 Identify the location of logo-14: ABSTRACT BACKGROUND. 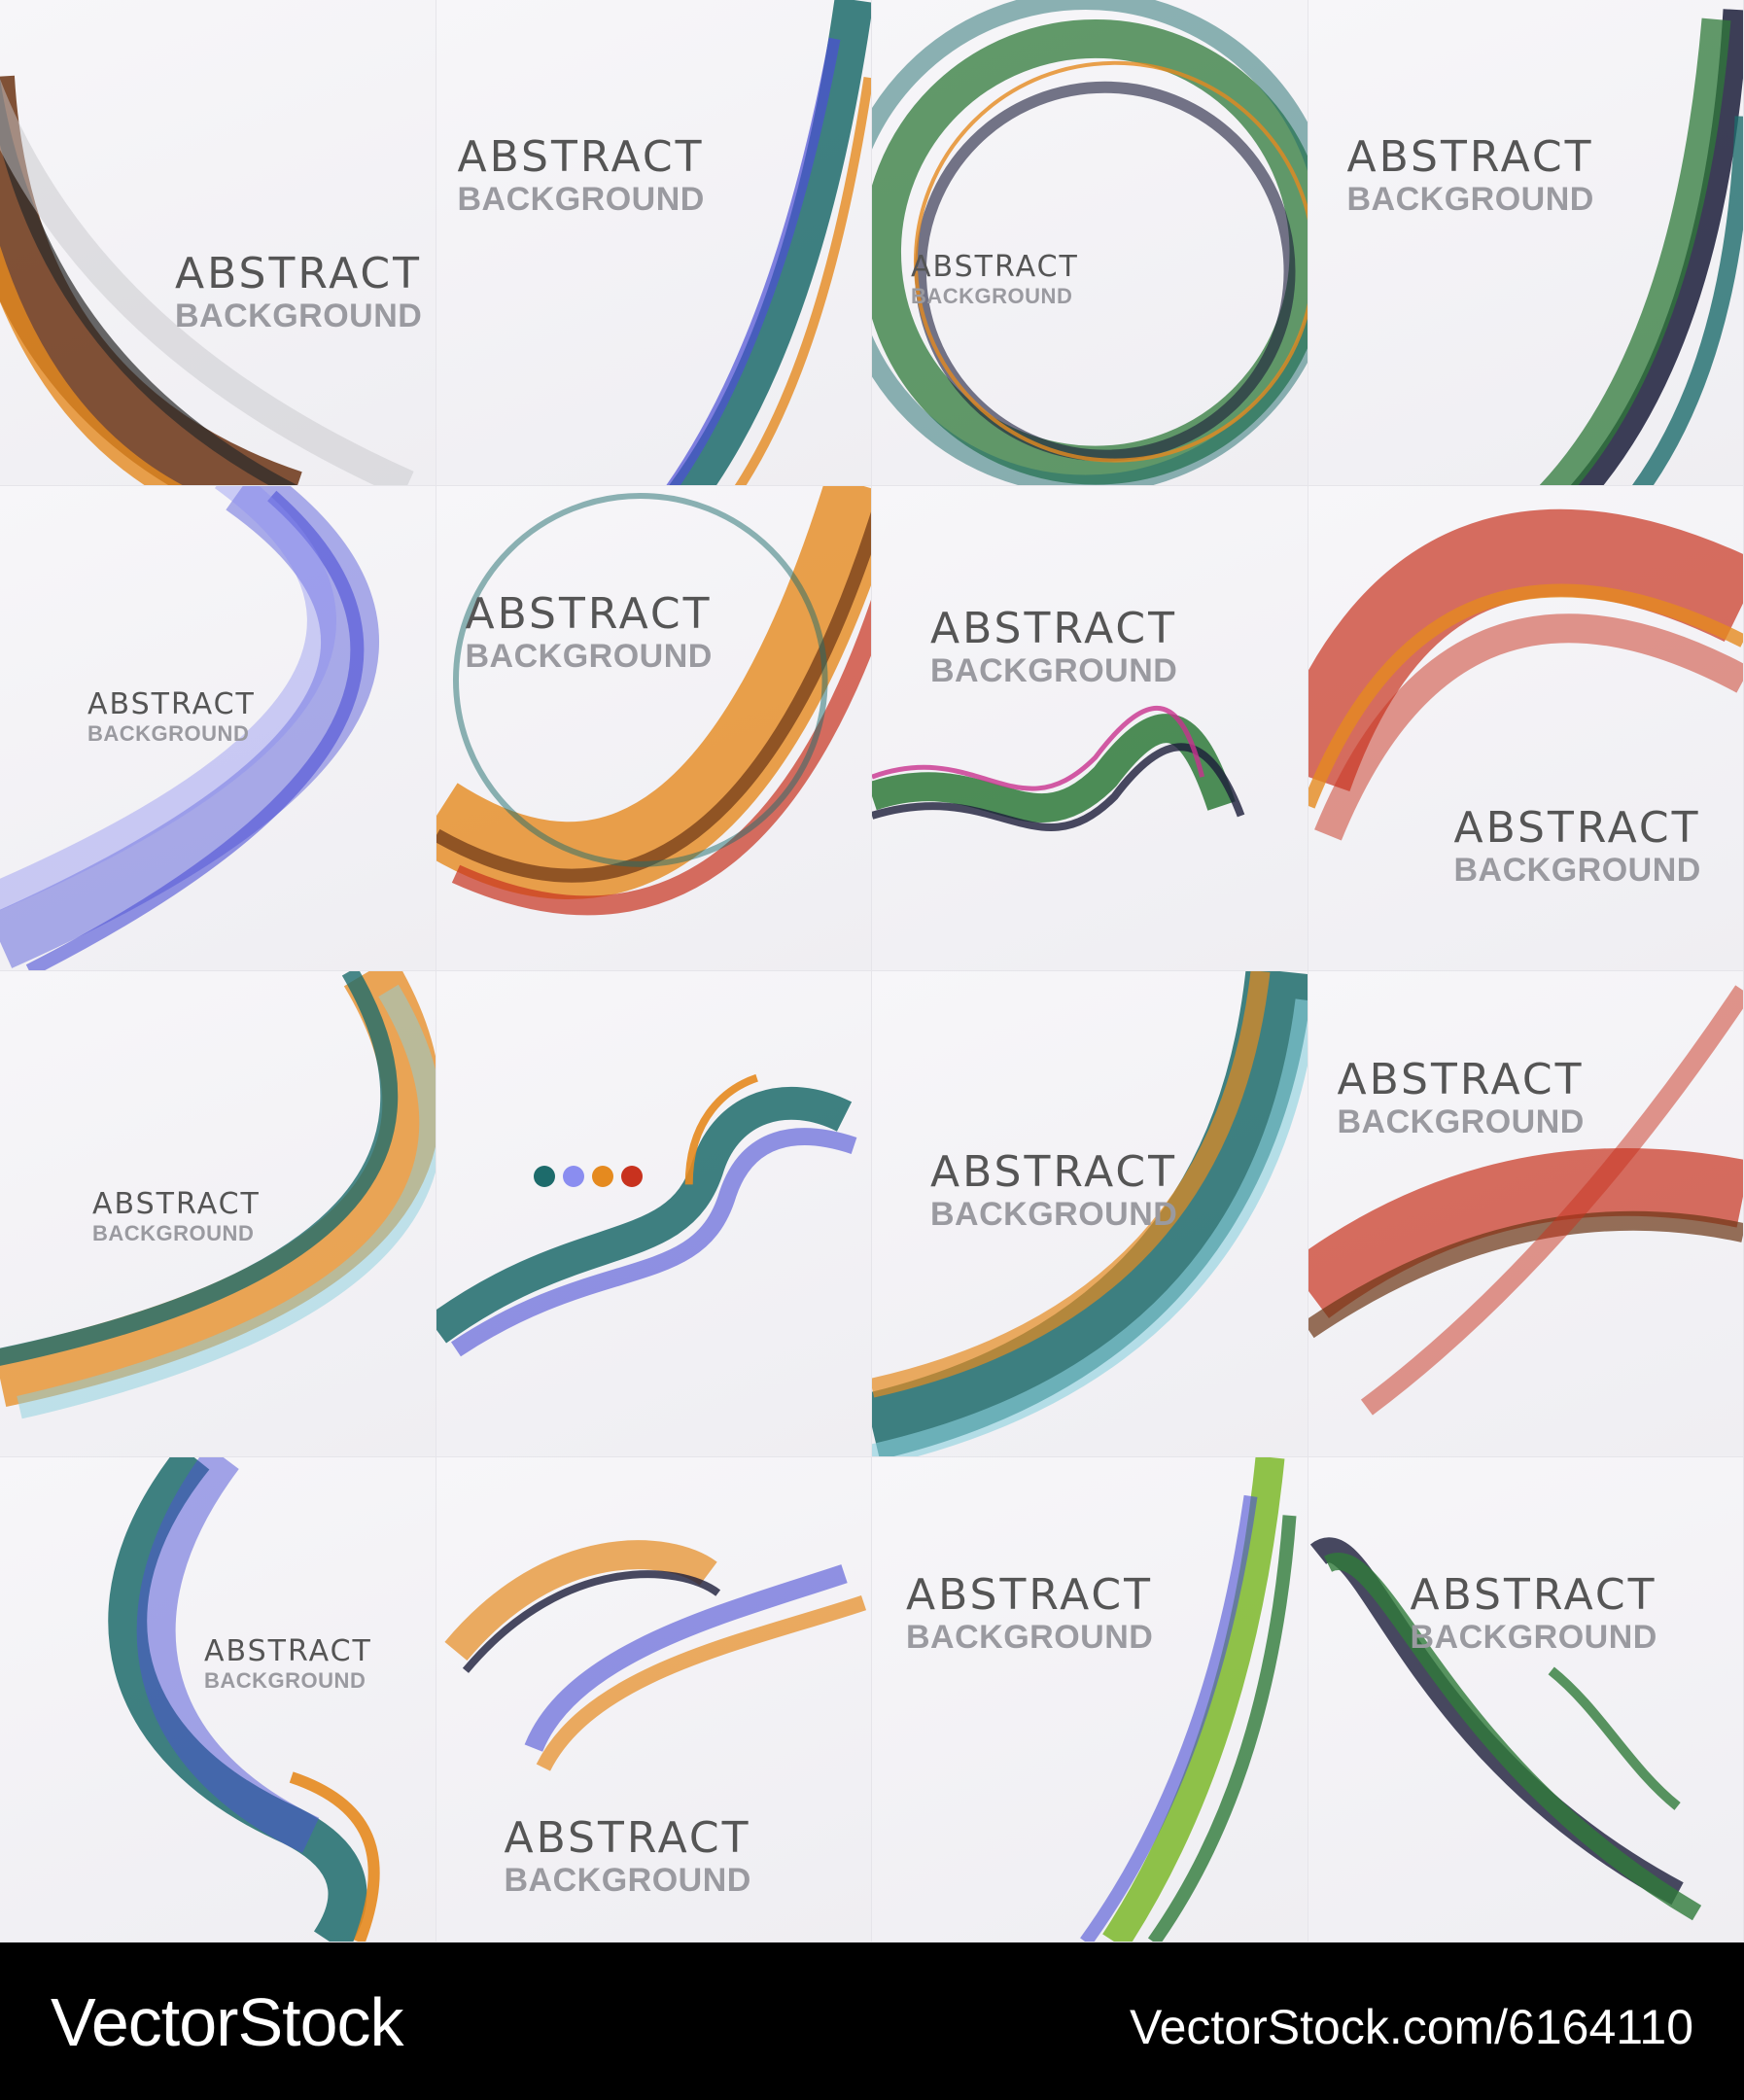
(627, 1855).